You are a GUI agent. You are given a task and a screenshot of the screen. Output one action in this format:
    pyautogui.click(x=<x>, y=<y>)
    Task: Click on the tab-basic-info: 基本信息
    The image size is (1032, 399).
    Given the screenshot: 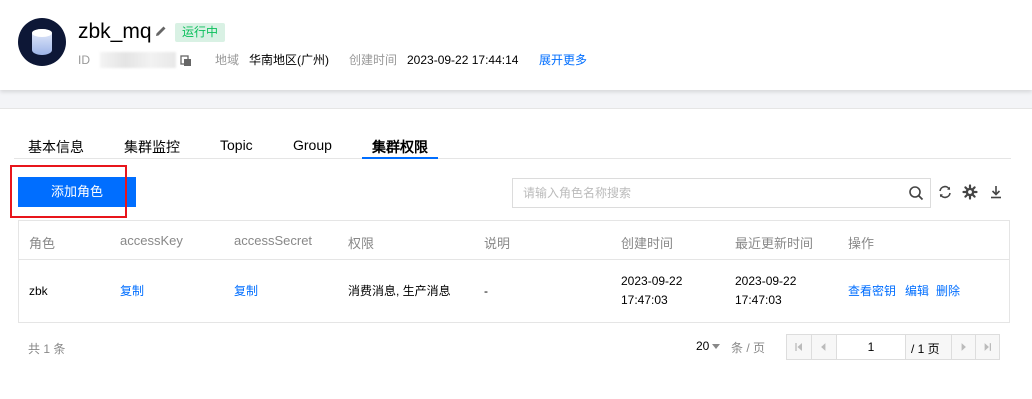 What is the action you would take?
    pyautogui.click(x=56, y=147)
    